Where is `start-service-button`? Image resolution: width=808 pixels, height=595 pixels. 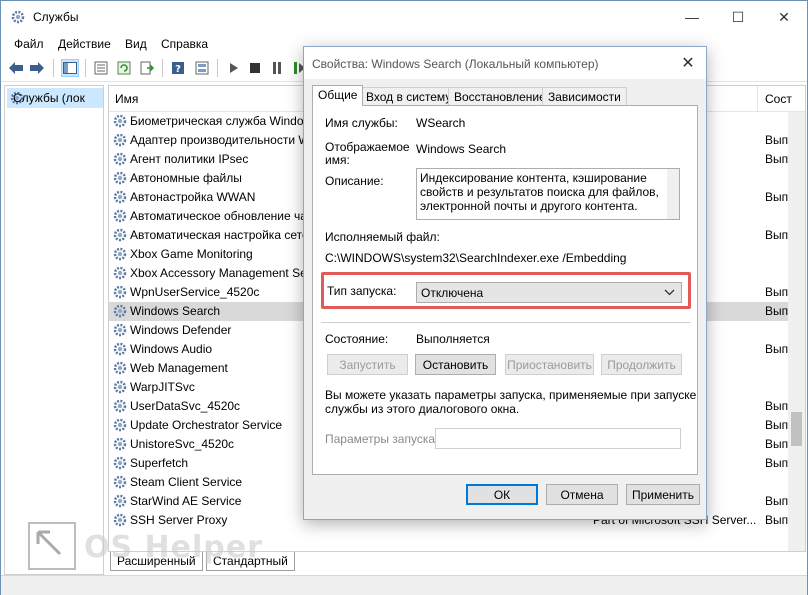
start-service-button is located at coordinates (234, 68).